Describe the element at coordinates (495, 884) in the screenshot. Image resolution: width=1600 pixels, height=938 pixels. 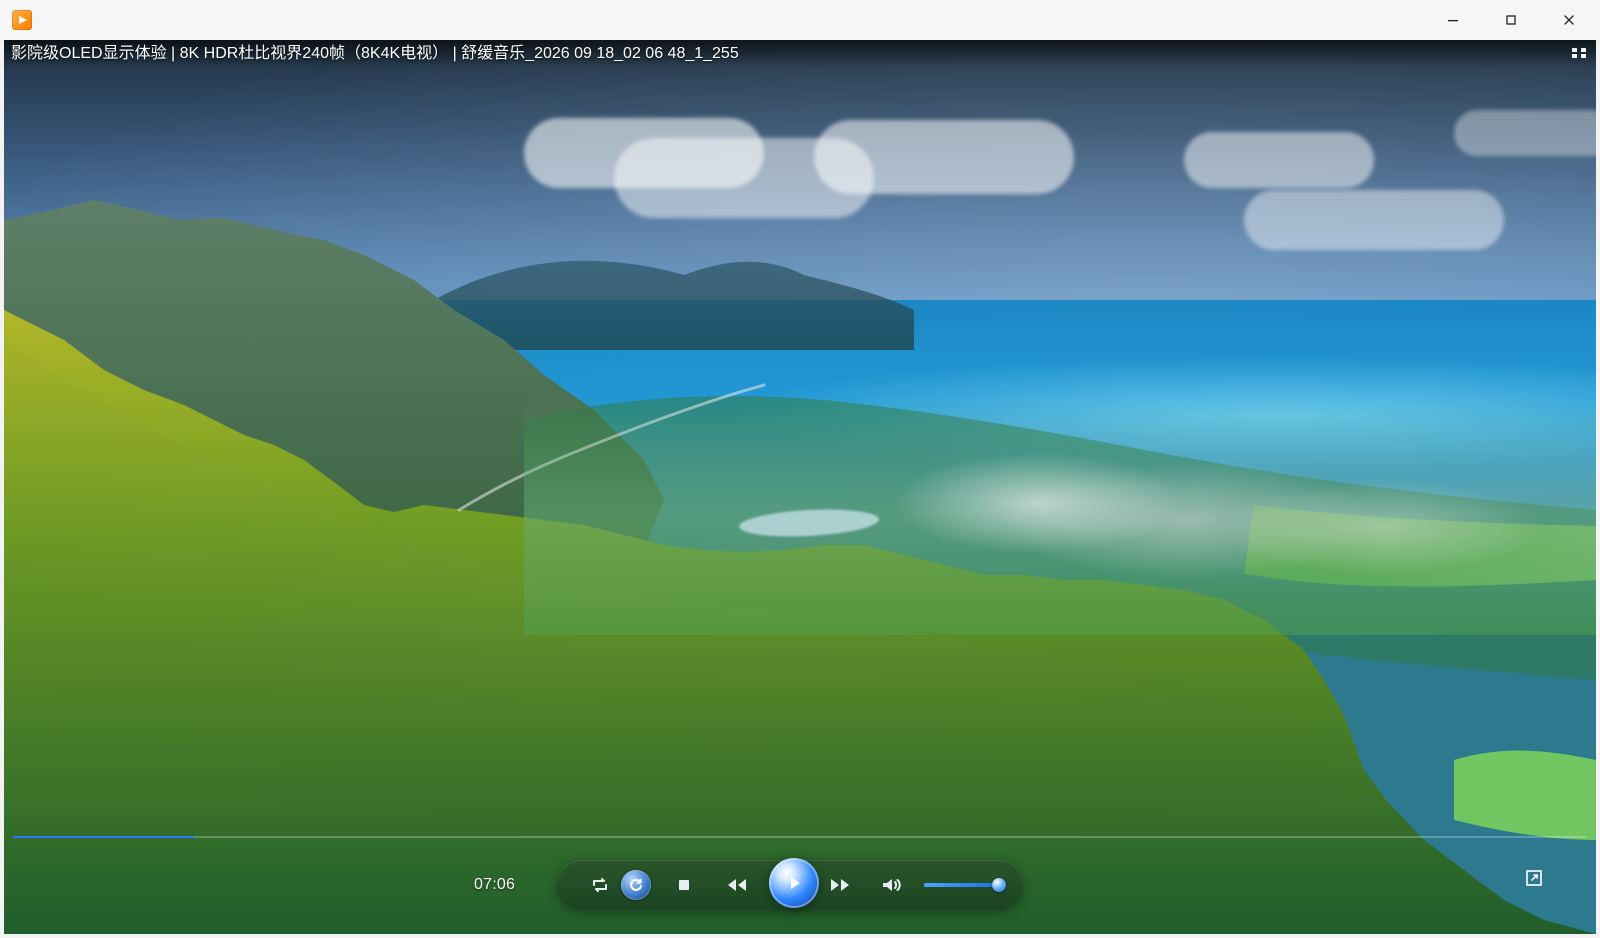
I see `current-time: 07:06` at that location.